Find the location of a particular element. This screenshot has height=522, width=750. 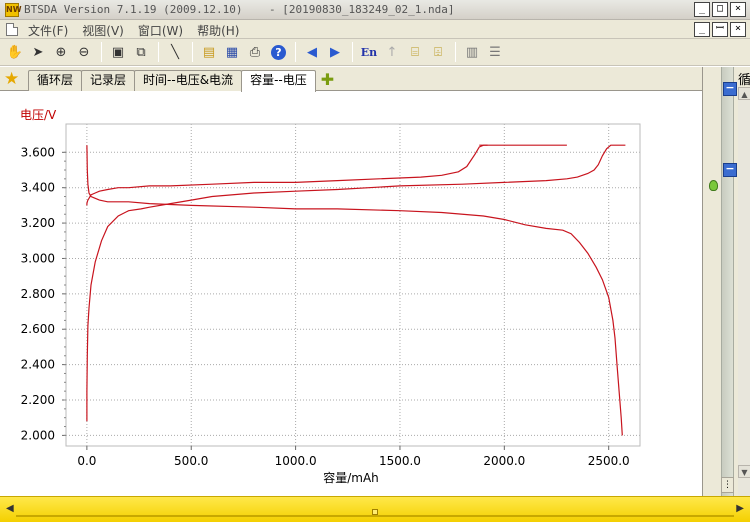

menu-bar: 文件(F) 视图(V) 窗口(W) 帮助(H) _ ꟷ × is located at coordinates (375, 29).